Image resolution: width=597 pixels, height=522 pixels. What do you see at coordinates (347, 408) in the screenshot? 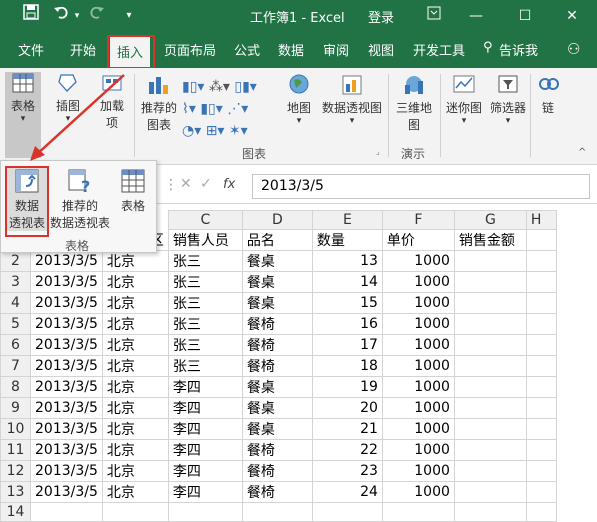
I see `cell-quantity: 20` at bounding box center [347, 408].